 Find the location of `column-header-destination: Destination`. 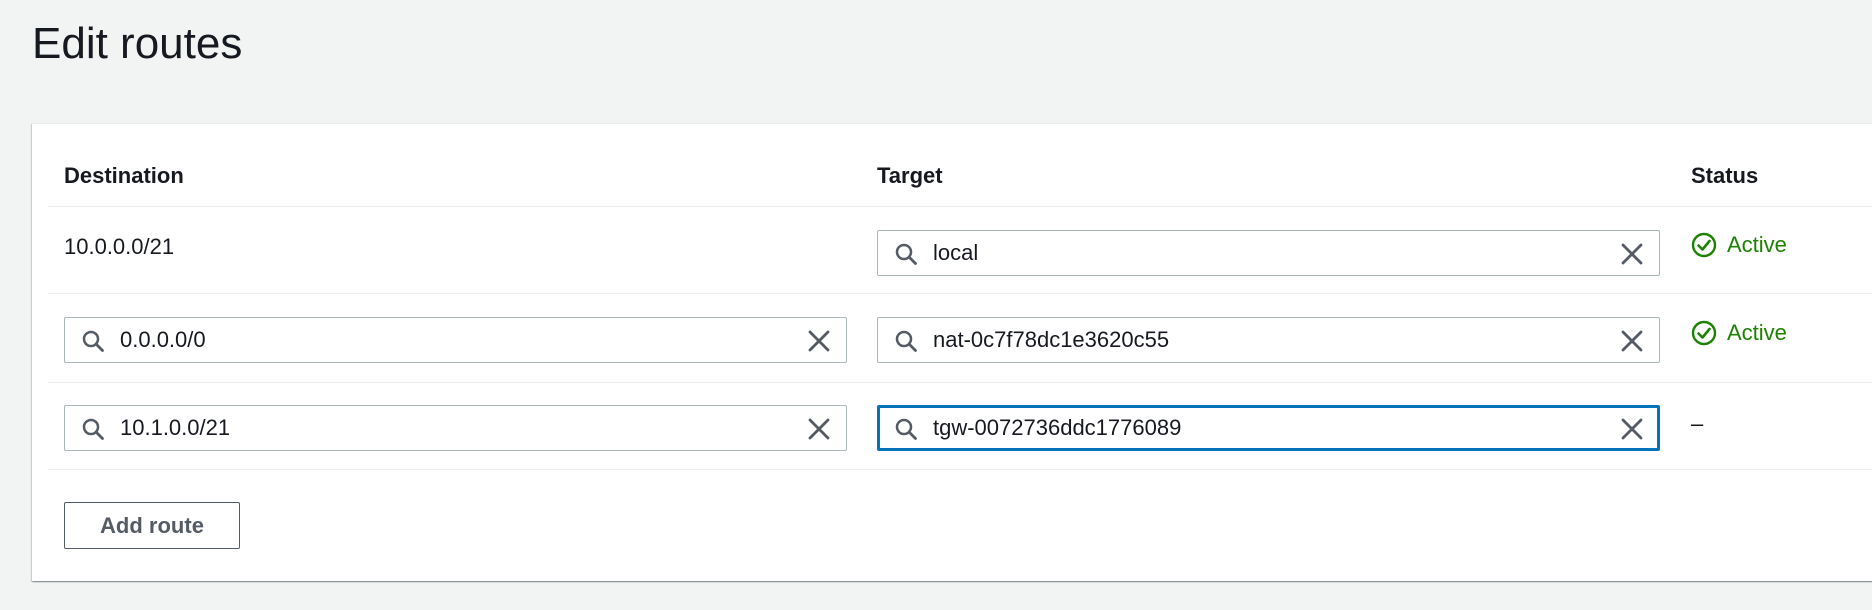

column-header-destination: Destination is located at coordinates (124, 175).